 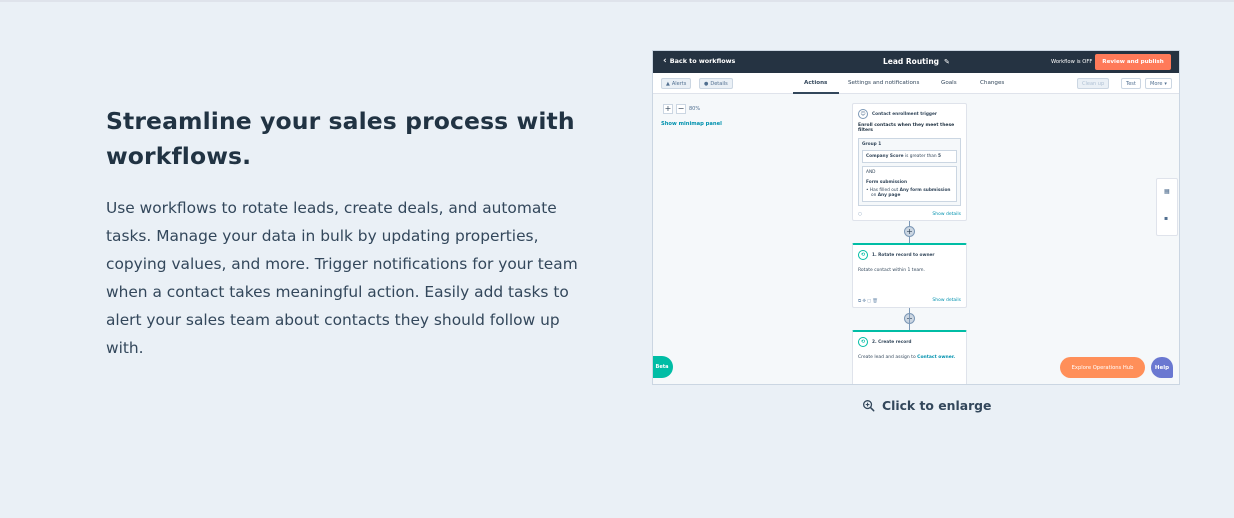 What do you see at coordinates (1166, 218) in the screenshot?
I see `comment-icon: ▪` at bounding box center [1166, 218].